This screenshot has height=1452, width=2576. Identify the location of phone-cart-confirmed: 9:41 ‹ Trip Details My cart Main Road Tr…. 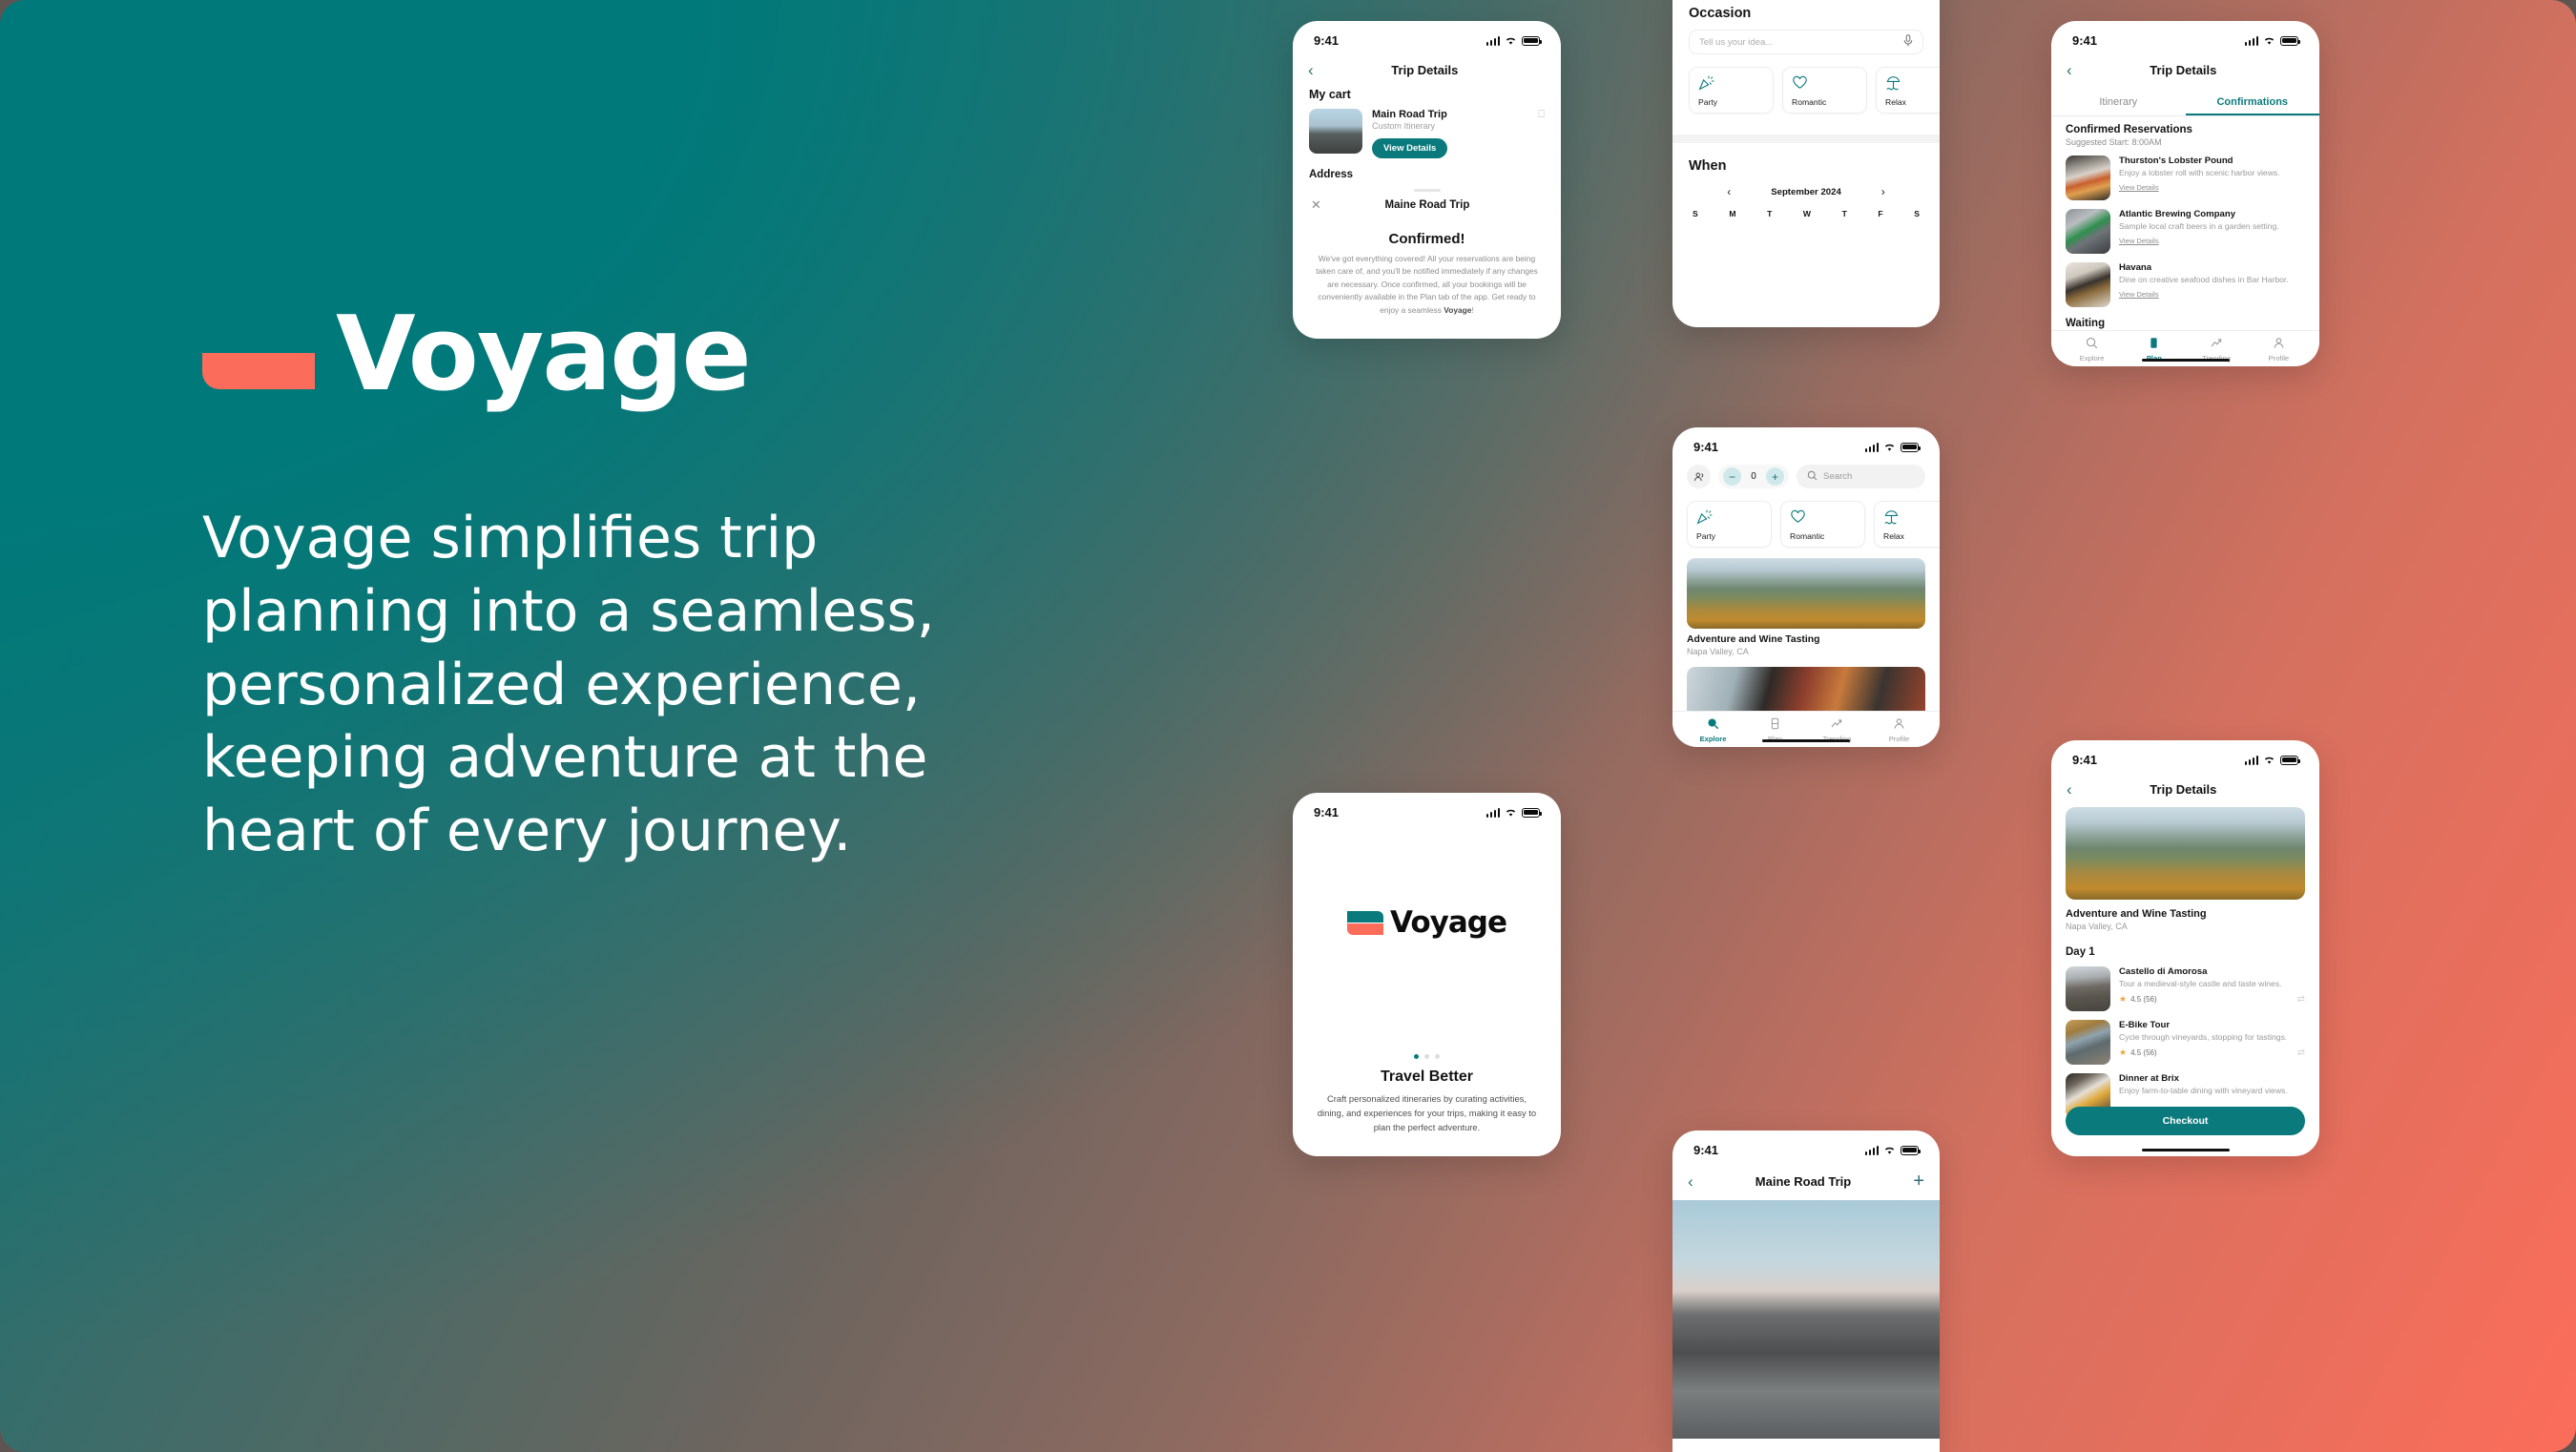
(1427, 180).